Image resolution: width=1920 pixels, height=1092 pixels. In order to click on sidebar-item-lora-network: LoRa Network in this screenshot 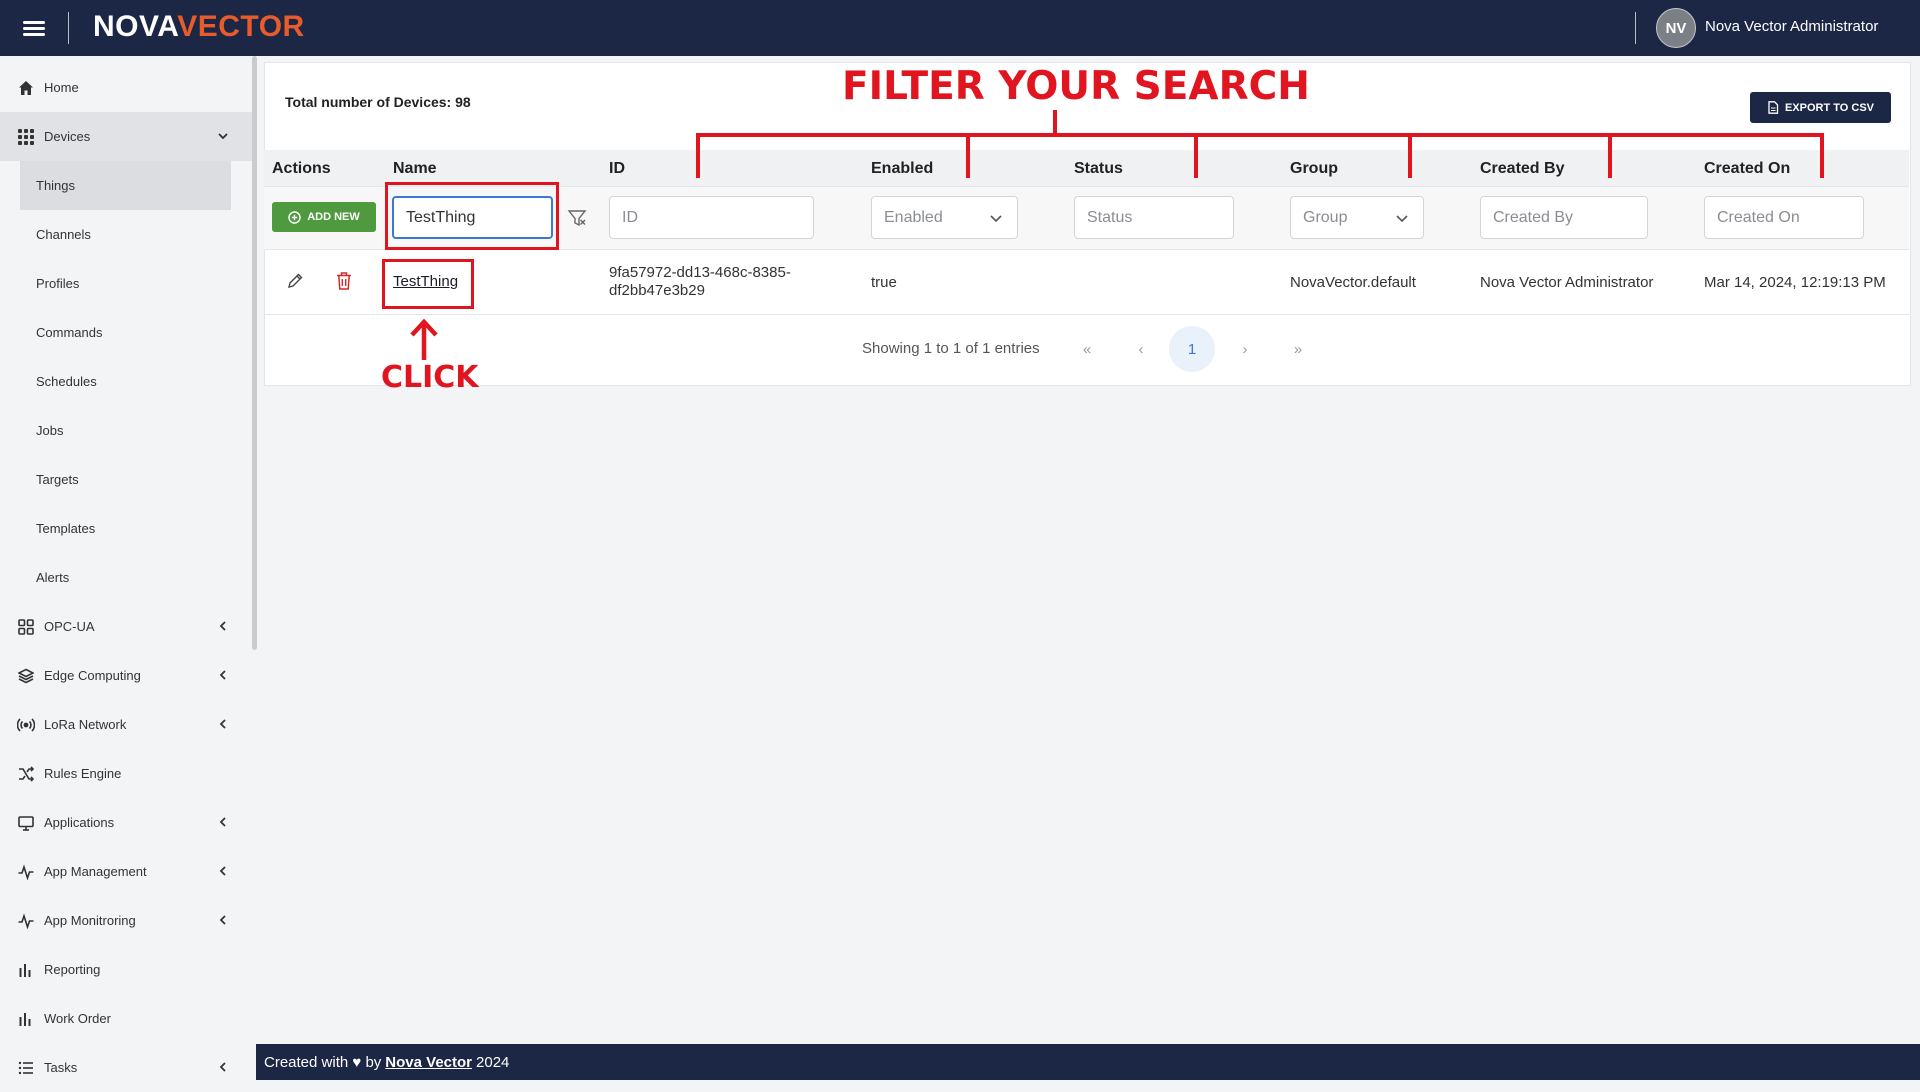, I will do `click(126, 724)`.